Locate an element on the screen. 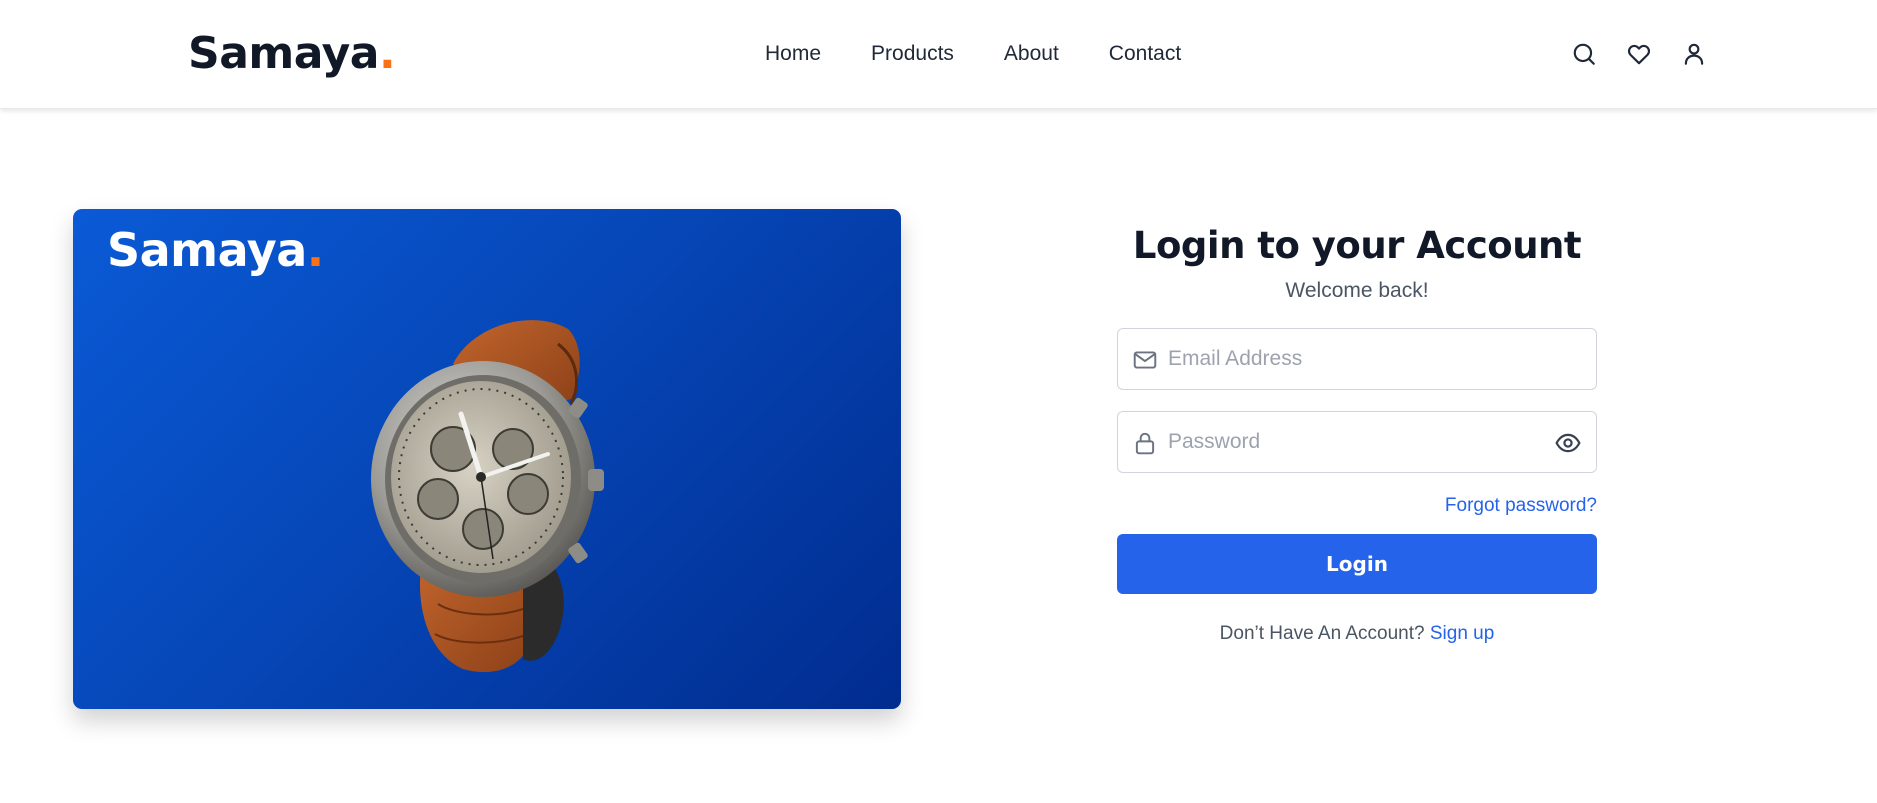 This screenshot has height=803, width=1877. heart-icon is located at coordinates (1639, 54).